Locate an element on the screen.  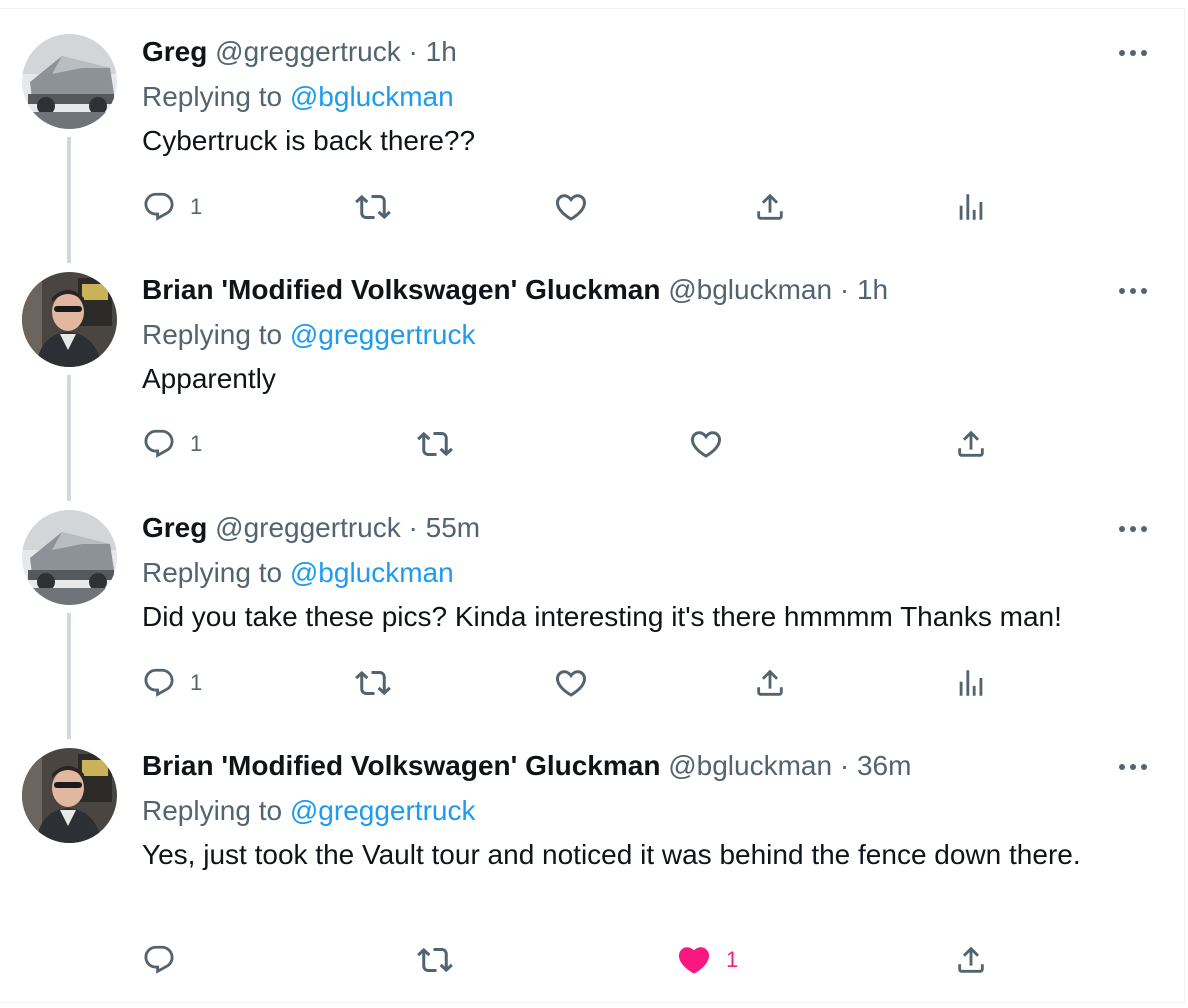
tweet-header: Greg @greggertruck · 55m is located at coordinates (311, 528).